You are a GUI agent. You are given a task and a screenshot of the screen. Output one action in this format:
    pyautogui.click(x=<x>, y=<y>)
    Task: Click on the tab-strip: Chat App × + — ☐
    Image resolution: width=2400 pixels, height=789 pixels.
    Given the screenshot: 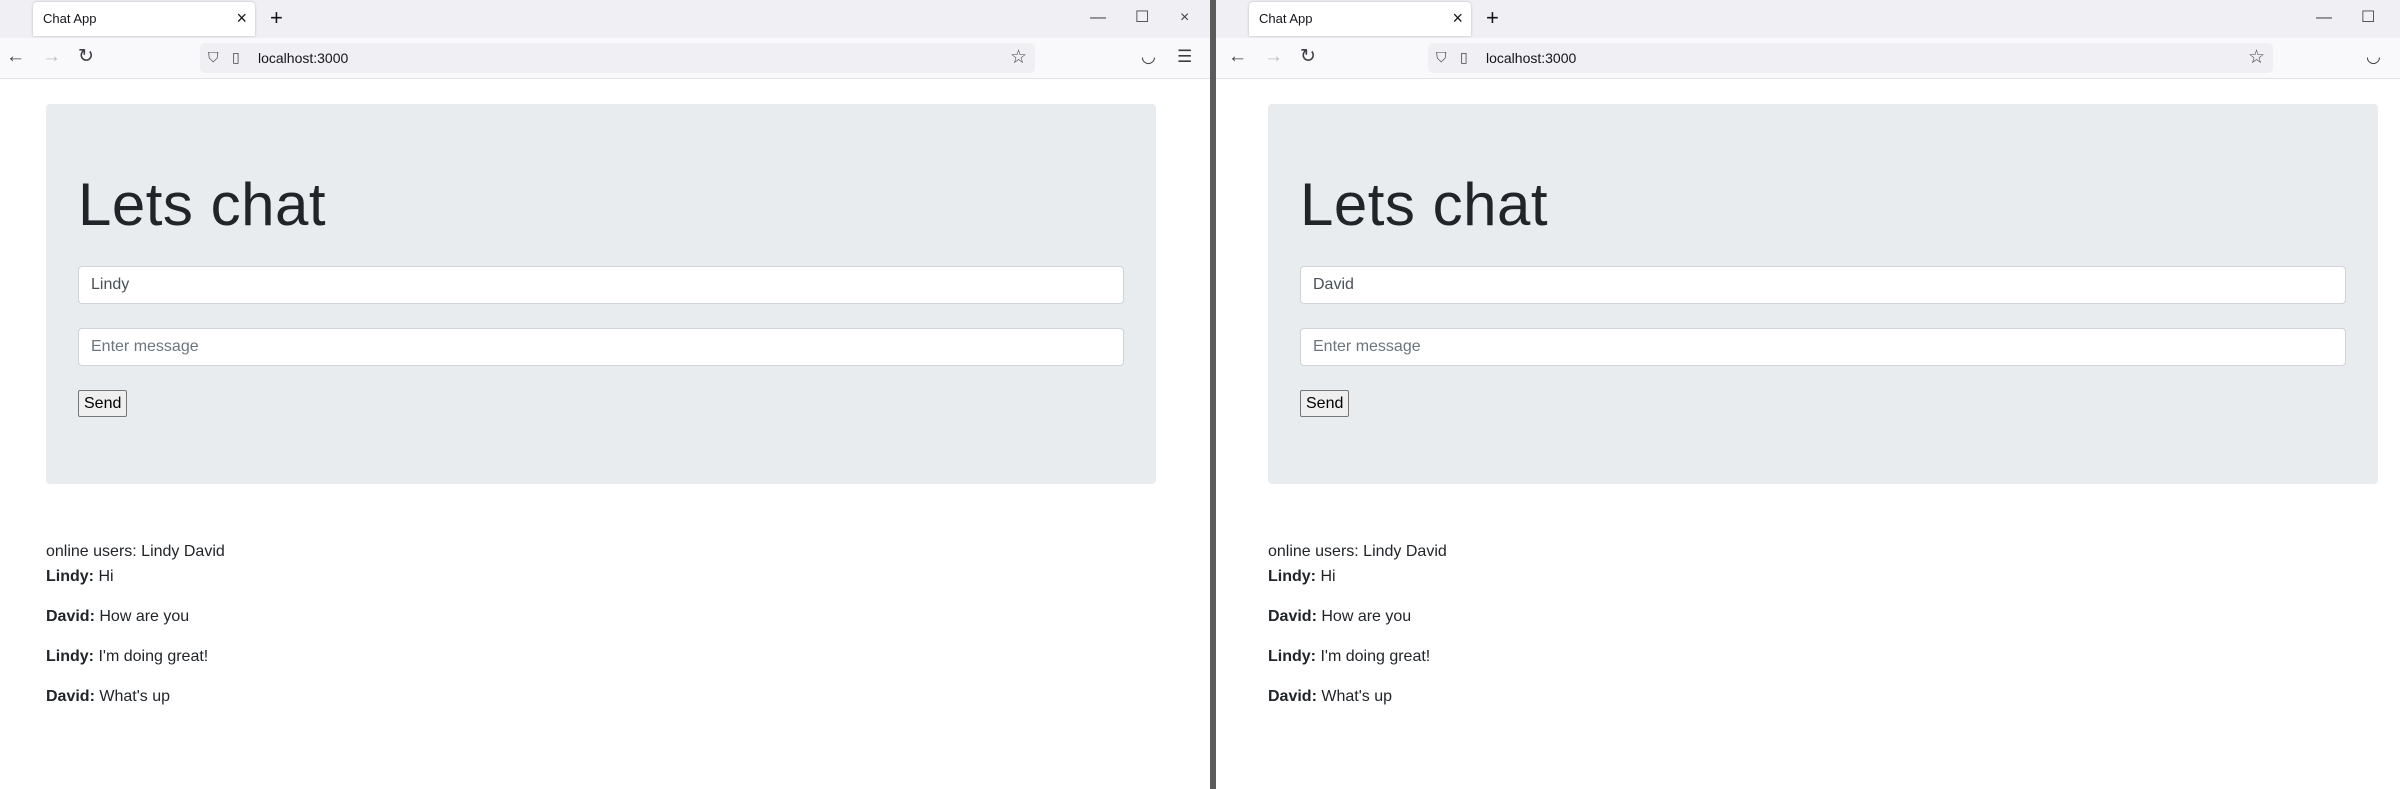 What is the action you would take?
    pyautogui.click(x=1808, y=19)
    